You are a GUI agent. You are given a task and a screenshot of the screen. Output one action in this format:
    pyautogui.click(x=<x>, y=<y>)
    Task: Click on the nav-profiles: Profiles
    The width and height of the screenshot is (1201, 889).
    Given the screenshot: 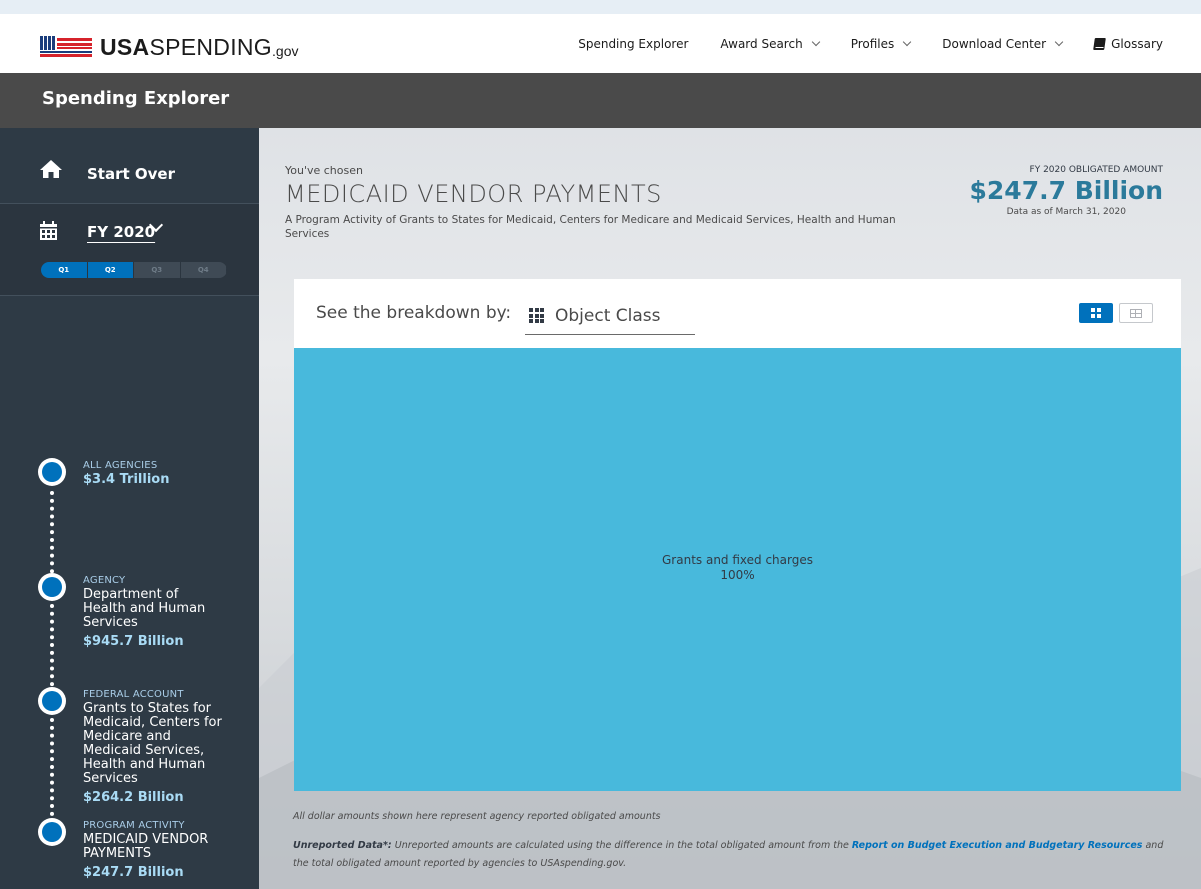 What is the action you would take?
    pyautogui.click(x=881, y=43)
    